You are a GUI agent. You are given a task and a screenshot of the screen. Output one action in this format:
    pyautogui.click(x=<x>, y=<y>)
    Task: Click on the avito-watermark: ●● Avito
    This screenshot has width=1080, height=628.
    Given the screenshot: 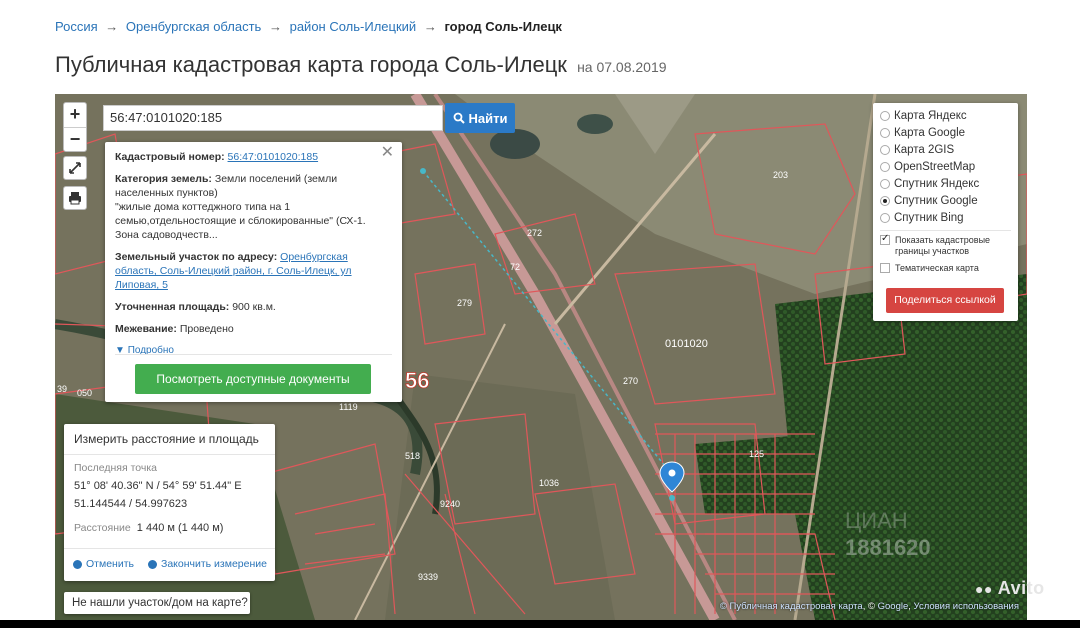 What is the action you would take?
    pyautogui.click(x=1010, y=588)
    